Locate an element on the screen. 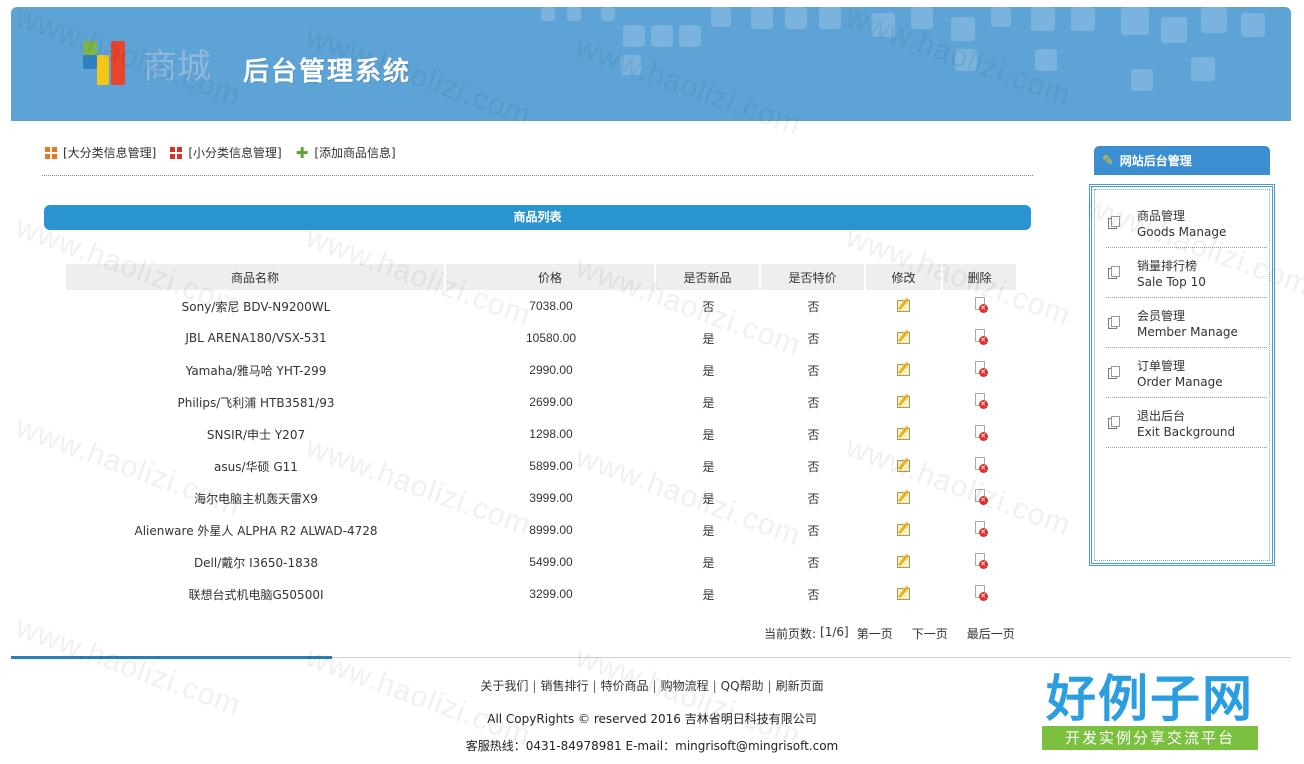 The image size is (1304, 764). sidebar-header: ✎ 网站后台管理 is located at coordinates (1182, 160).